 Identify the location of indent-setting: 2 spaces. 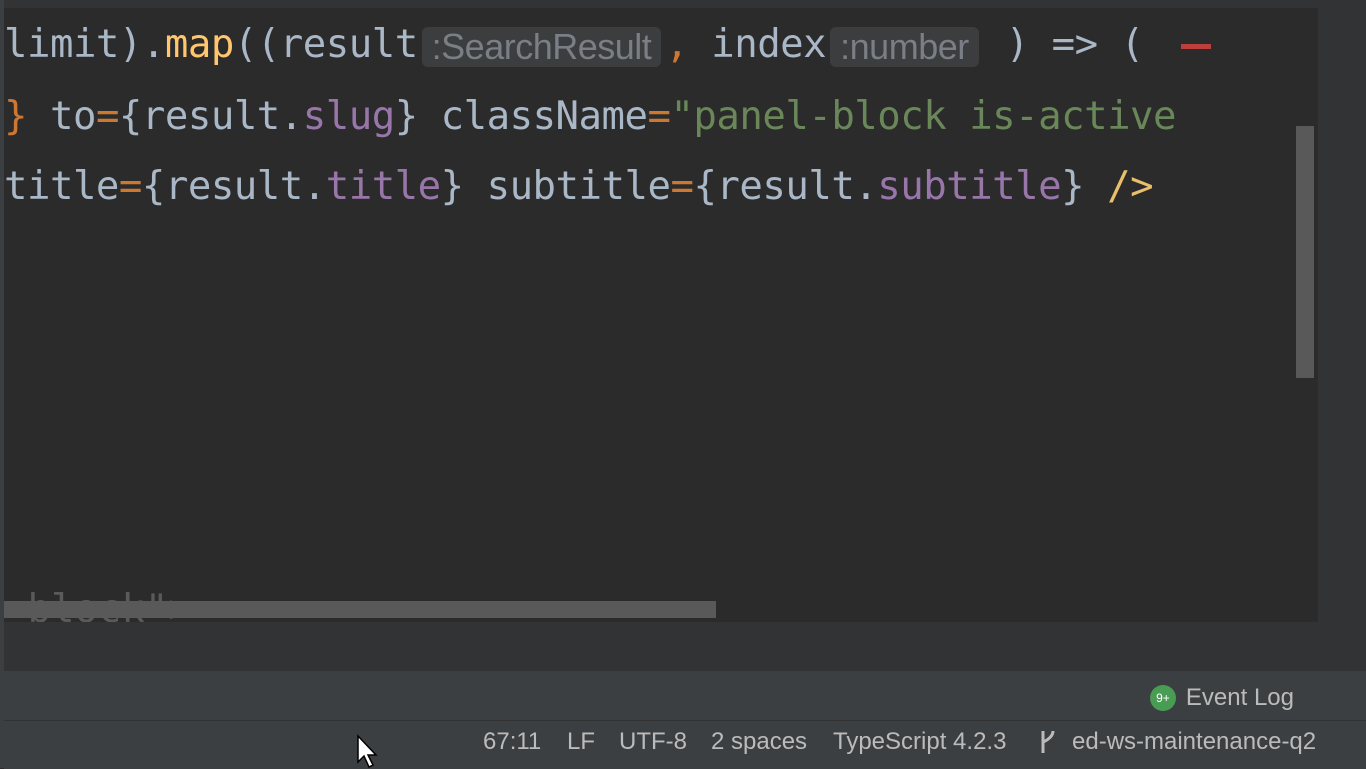
(759, 742).